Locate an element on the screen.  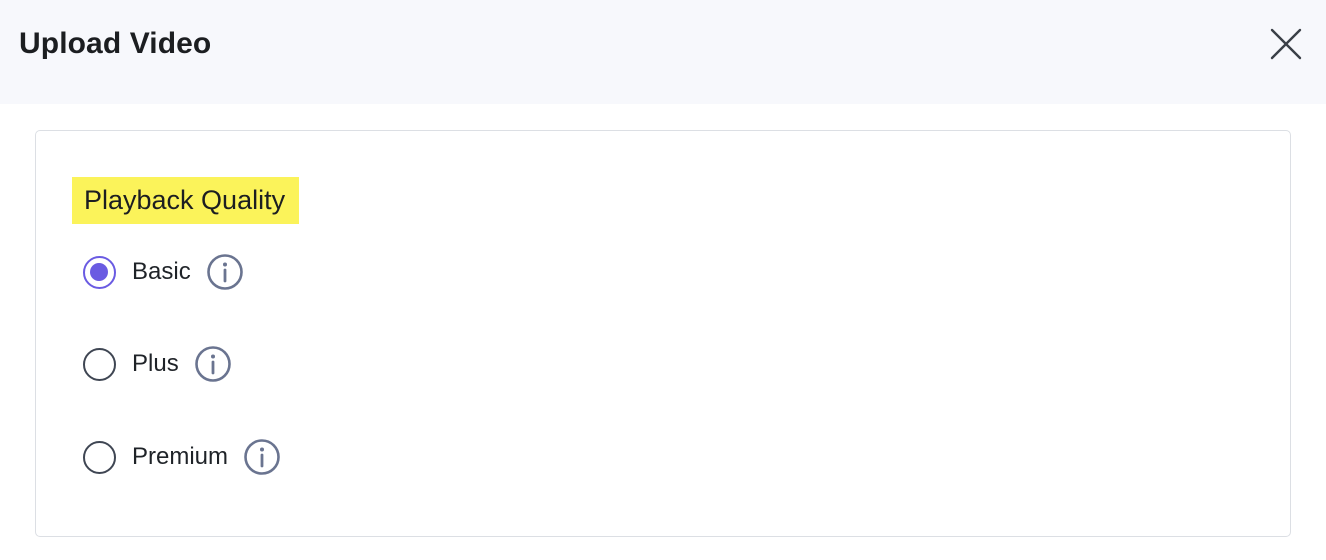
playback-quality-heading: Playback Quality is located at coordinates (186, 200).